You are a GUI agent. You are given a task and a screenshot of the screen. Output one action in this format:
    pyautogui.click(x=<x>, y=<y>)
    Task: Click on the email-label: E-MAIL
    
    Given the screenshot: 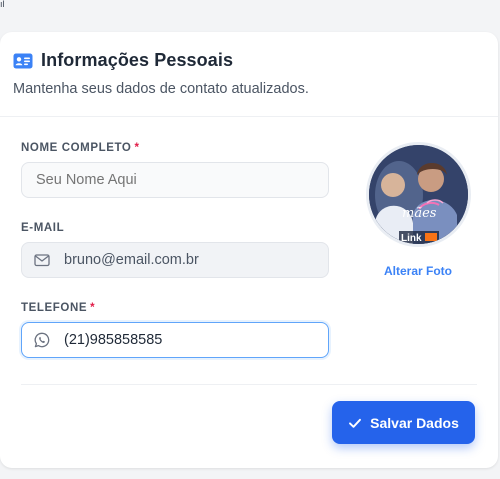 What is the action you would take?
    pyautogui.click(x=42, y=228)
    